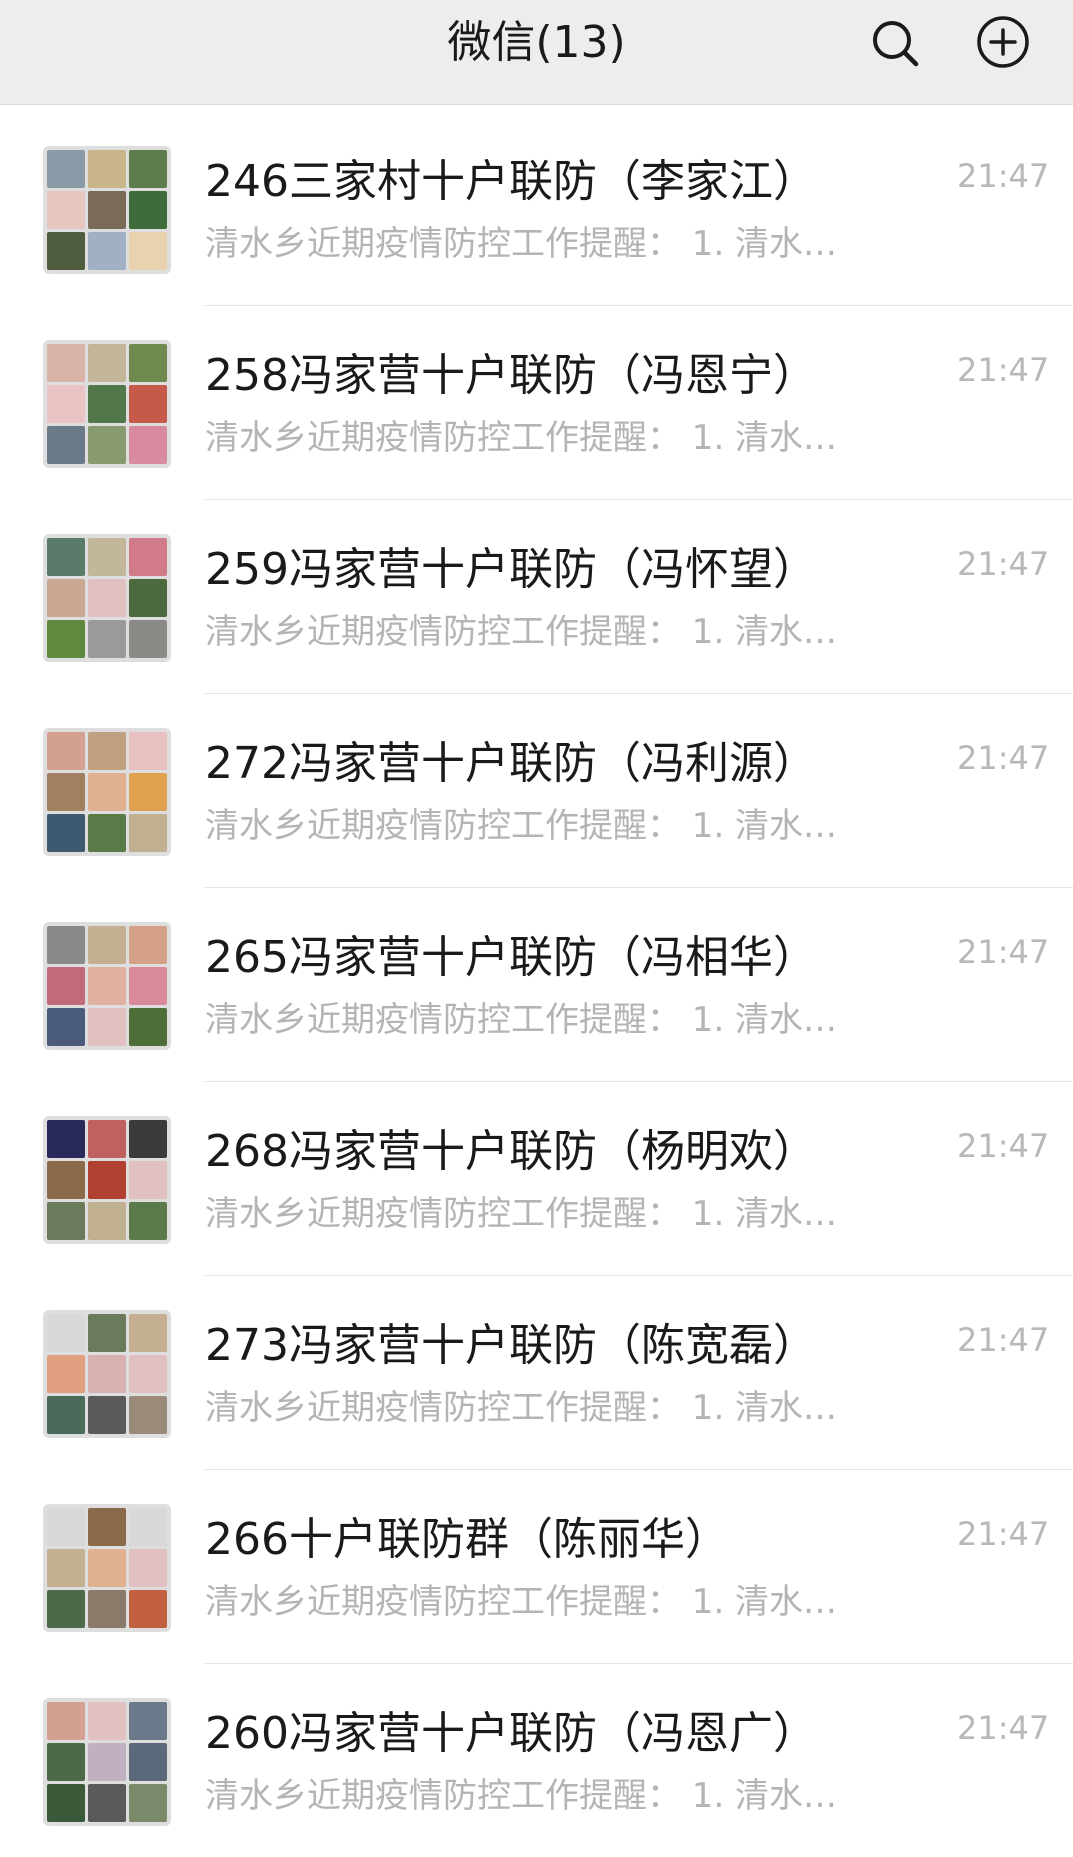 The height and width of the screenshot is (1857, 1073). What do you see at coordinates (1003, 44) in the screenshot?
I see `plus-circle-icon` at bounding box center [1003, 44].